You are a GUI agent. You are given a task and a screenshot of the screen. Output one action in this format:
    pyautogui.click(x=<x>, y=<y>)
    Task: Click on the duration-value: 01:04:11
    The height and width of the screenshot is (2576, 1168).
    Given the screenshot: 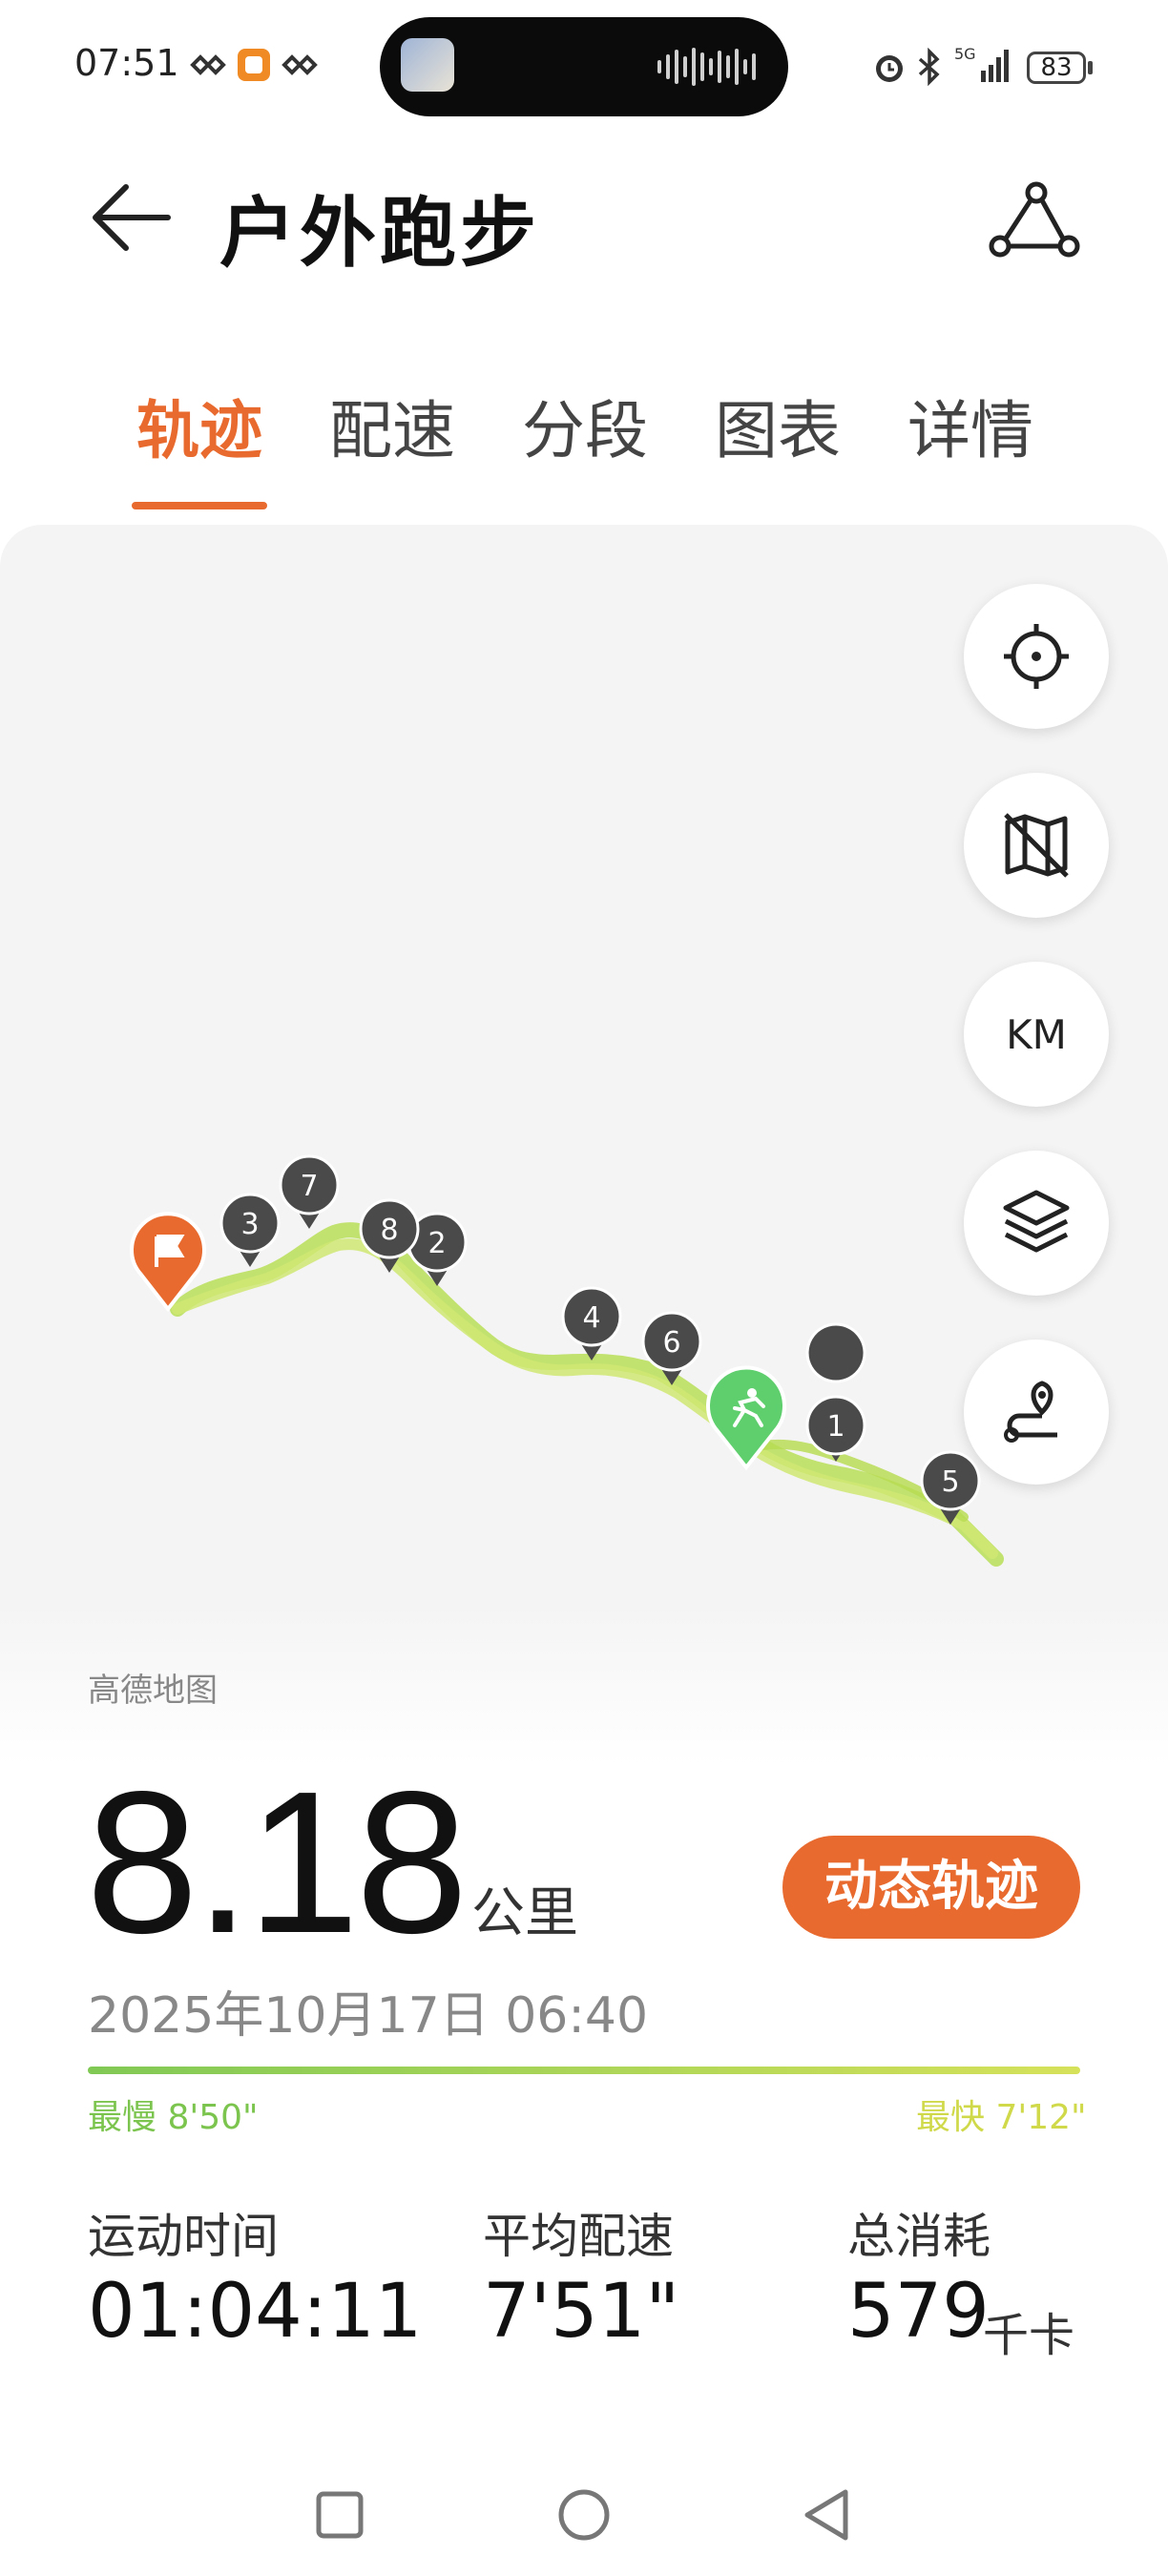 What is the action you would take?
    pyautogui.click(x=255, y=2312)
    